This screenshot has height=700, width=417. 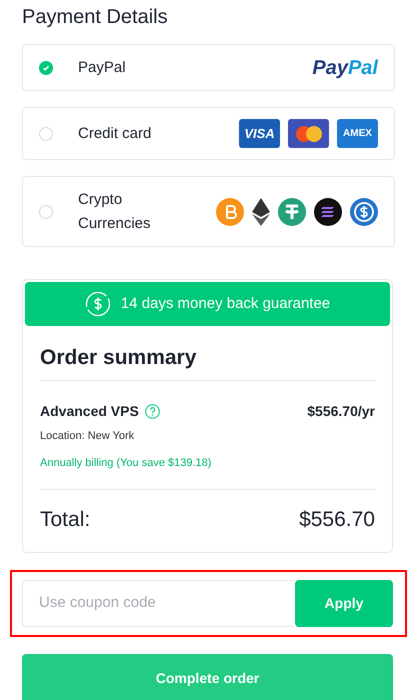 What do you see at coordinates (88, 436) in the screenshot?
I see `location-text: Location: New York` at bounding box center [88, 436].